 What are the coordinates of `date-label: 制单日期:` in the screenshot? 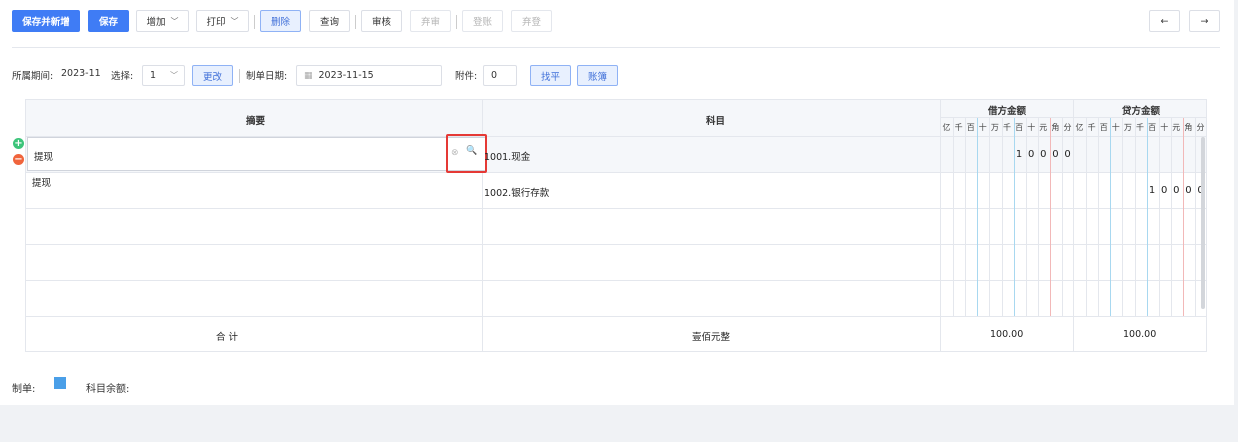 It's located at (267, 76).